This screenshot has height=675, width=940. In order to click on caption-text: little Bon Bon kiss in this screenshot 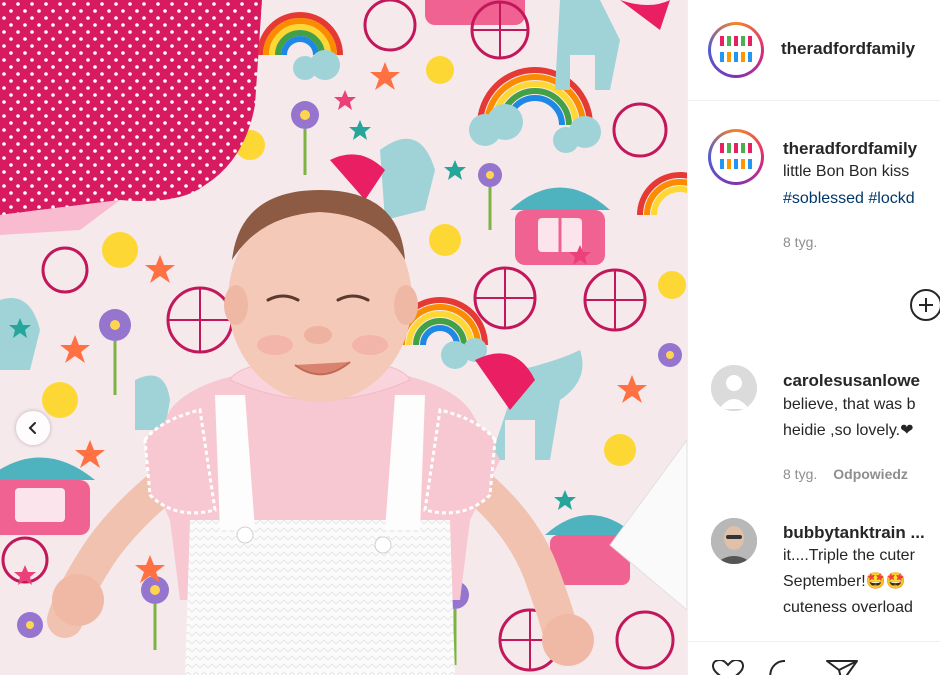, I will do `click(846, 171)`.